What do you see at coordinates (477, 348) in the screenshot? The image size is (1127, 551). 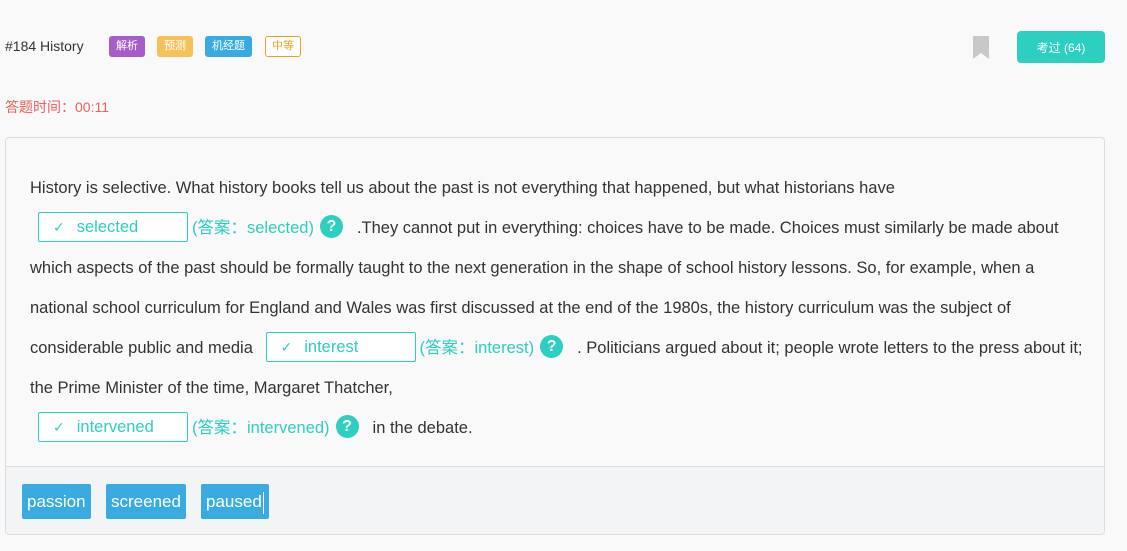 I see `blank-2-answer: (答案：interest)` at bounding box center [477, 348].